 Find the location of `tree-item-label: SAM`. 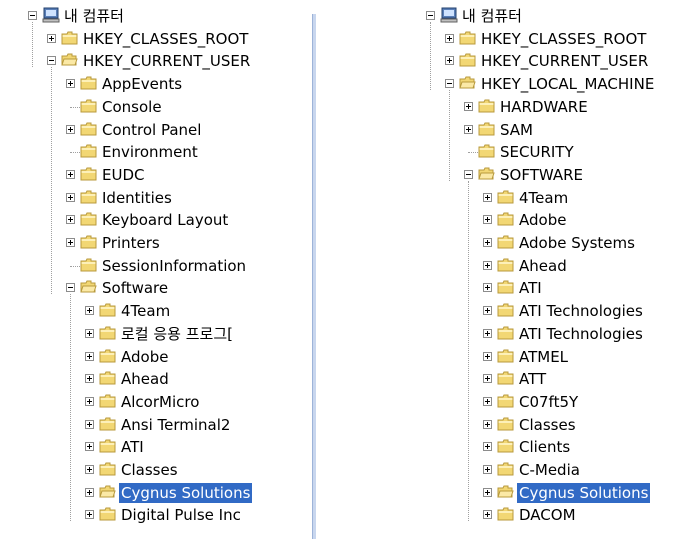

tree-item-label: SAM is located at coordinates (517, 129).